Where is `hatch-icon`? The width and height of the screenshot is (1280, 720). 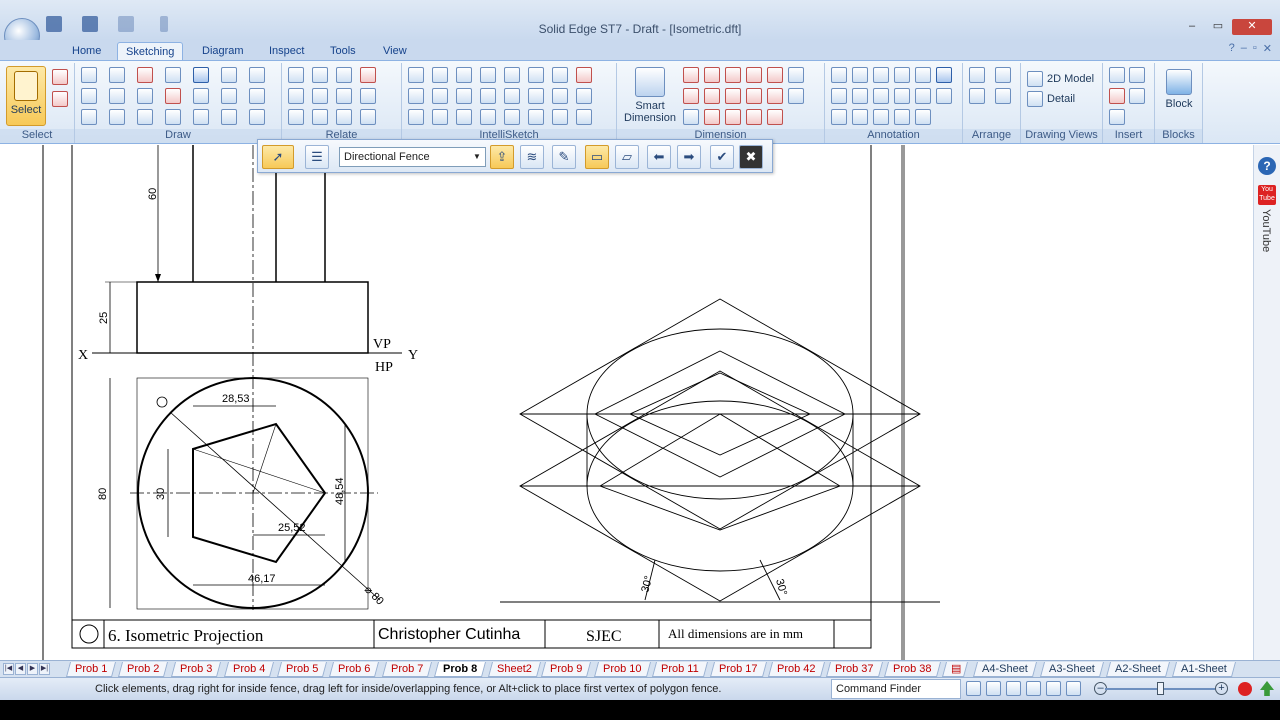
hatch-icon is located at coordinates (201, 96).